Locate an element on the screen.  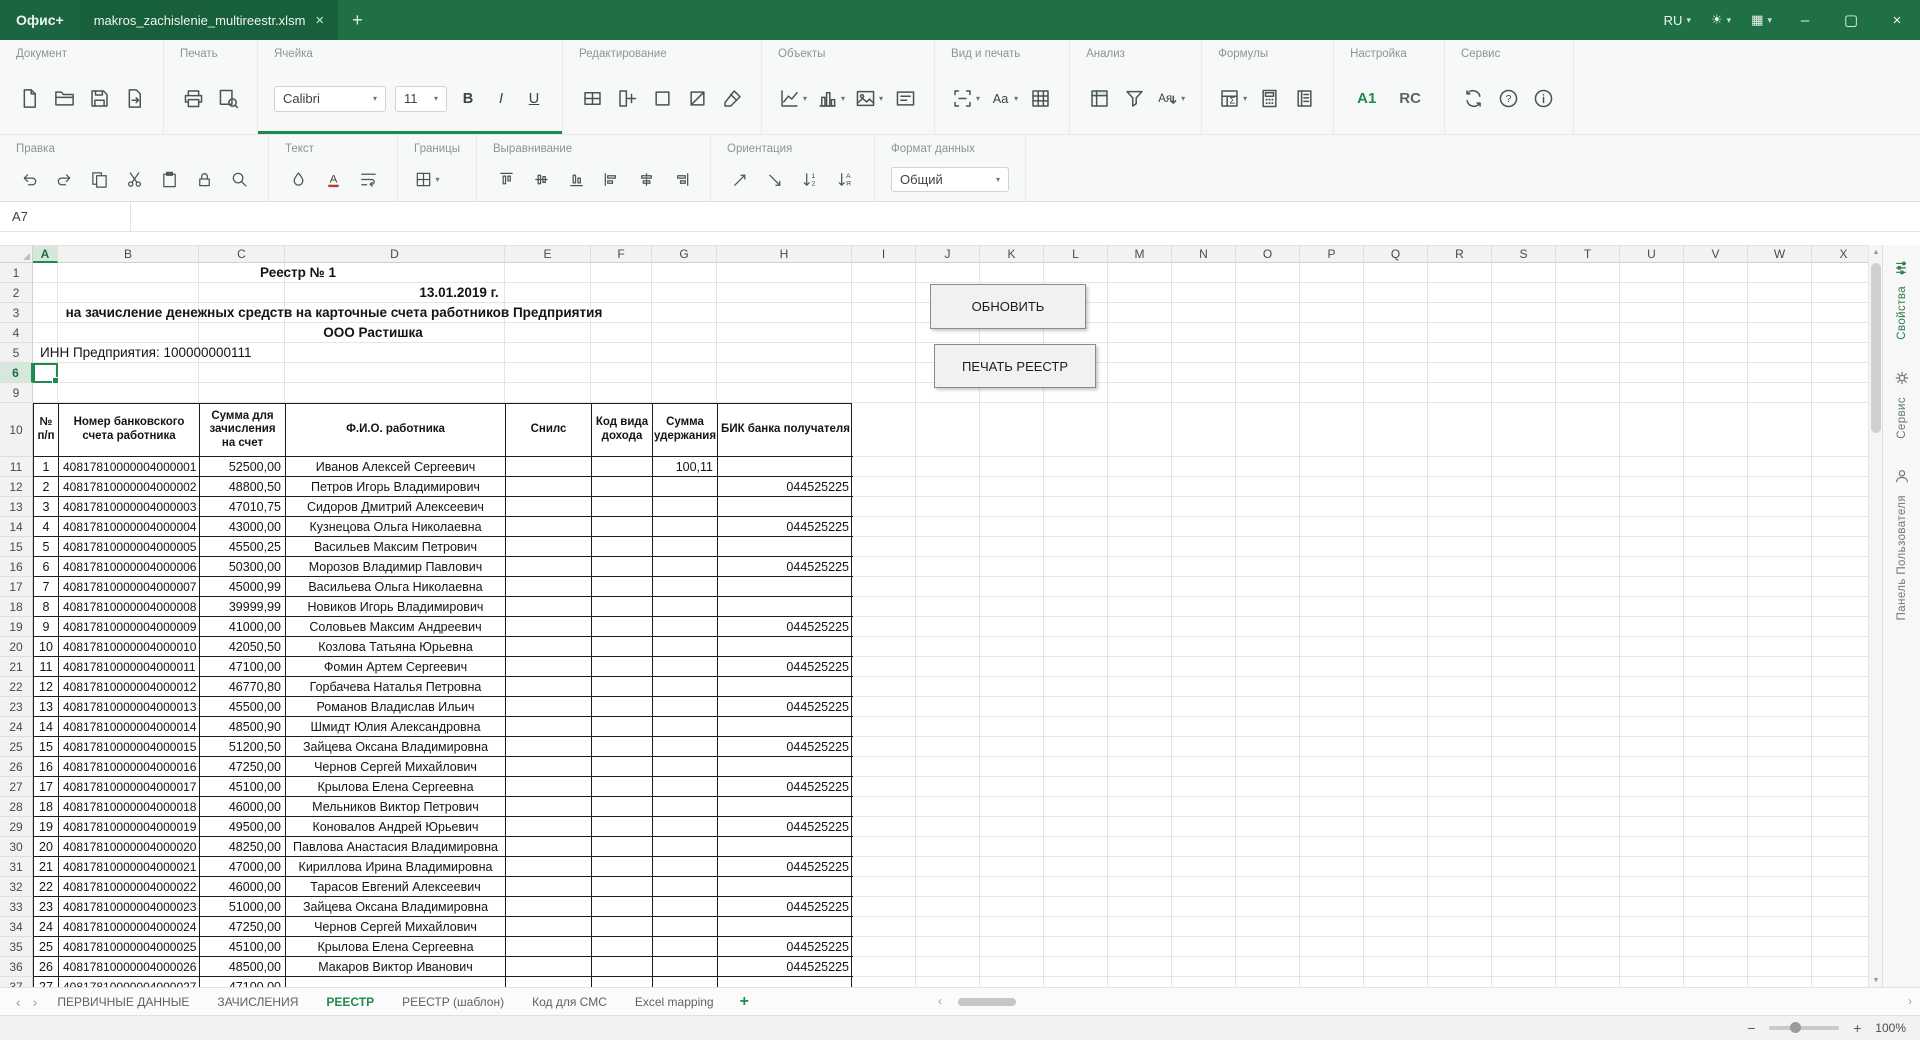
image-icon: ▾ is located at coordinates (868, 99).